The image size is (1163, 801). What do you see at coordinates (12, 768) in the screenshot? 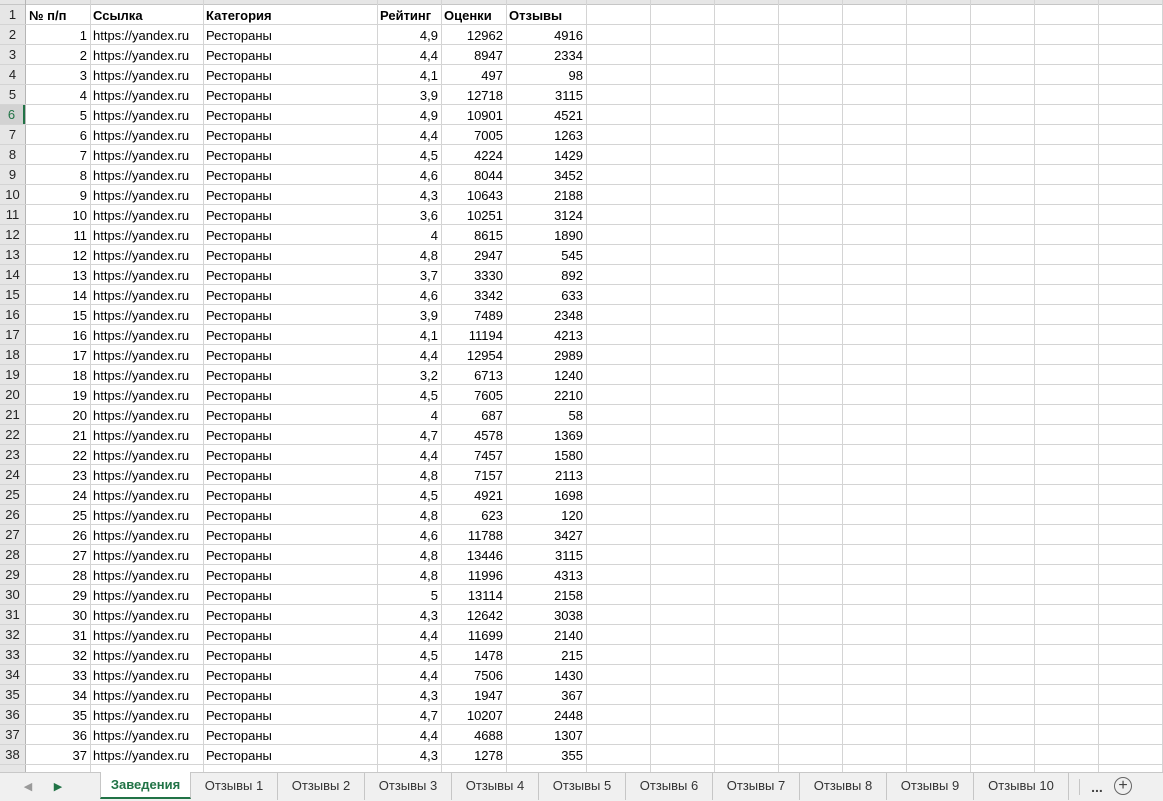
I see `row-number` at bounding box center [12, 768].